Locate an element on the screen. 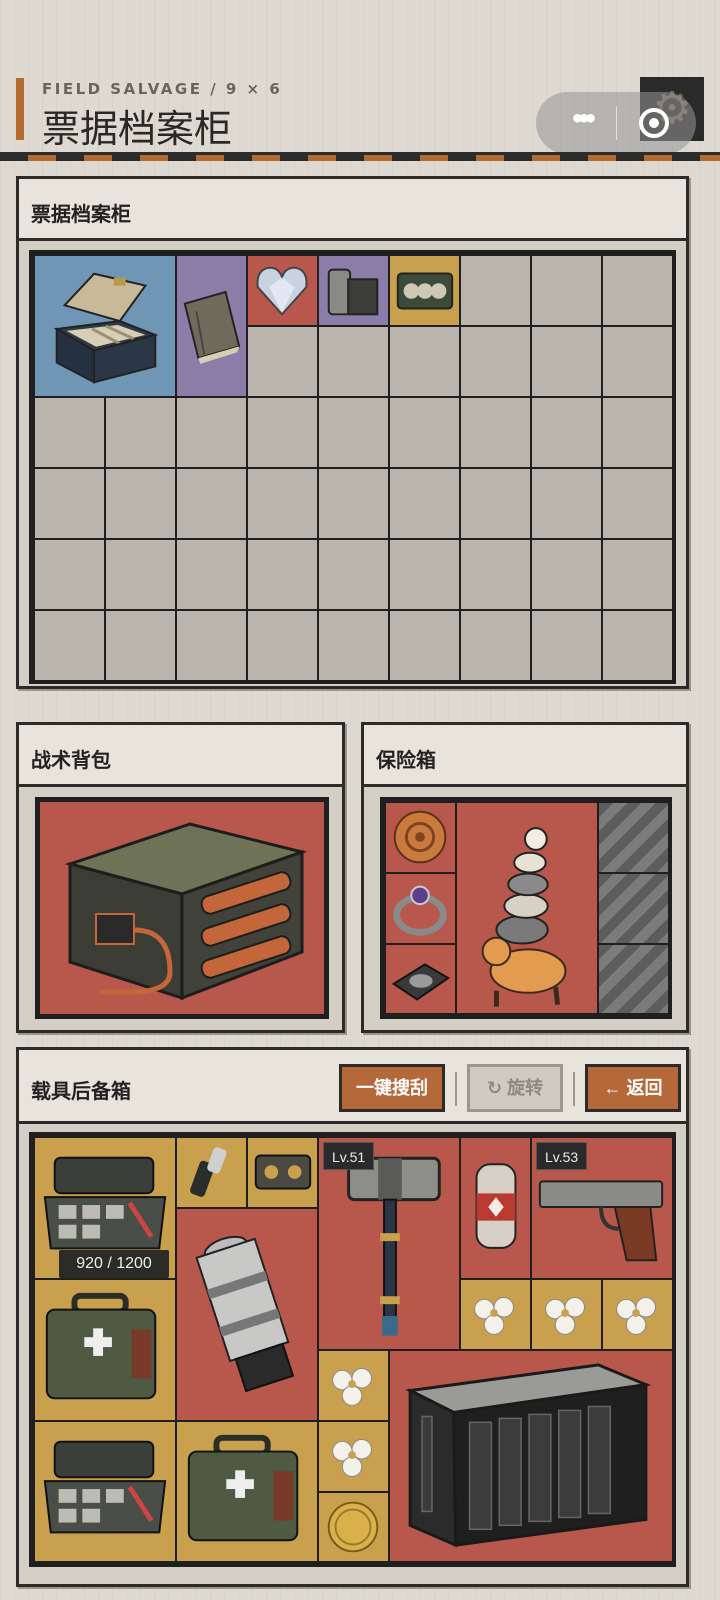 This screenshot has height=1600, width=720. safe-box-header: 保险箱 is located at coordinates (525, 756).